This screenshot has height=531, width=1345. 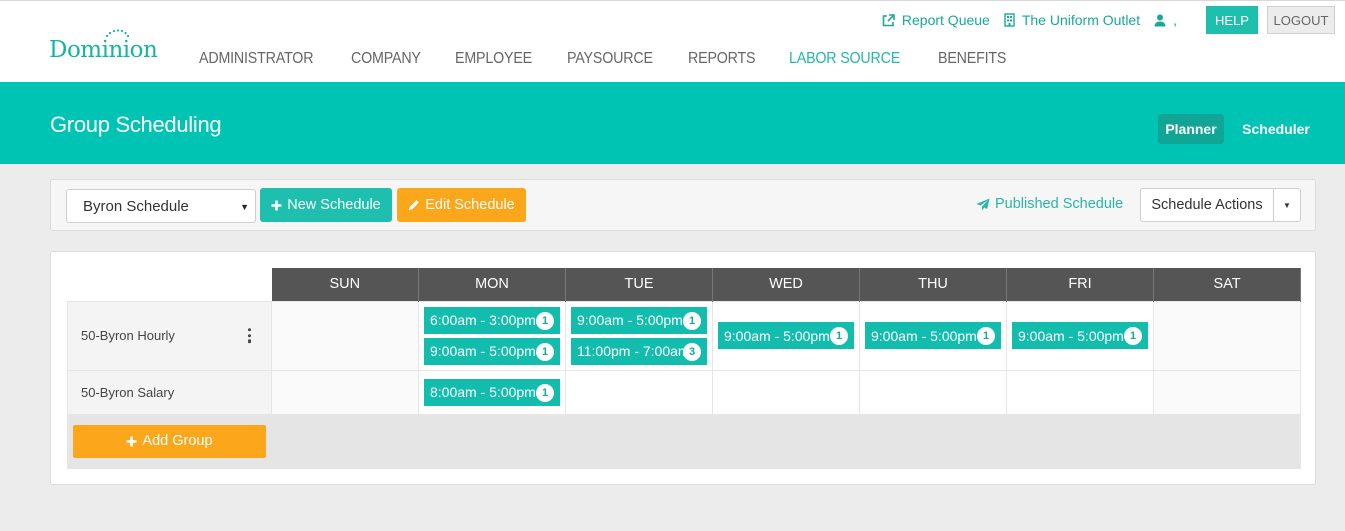 What do you see at coordinates (492, 284) in the screenshot?
I see `day-header-mon: MON` at bounding box center [492, 284].